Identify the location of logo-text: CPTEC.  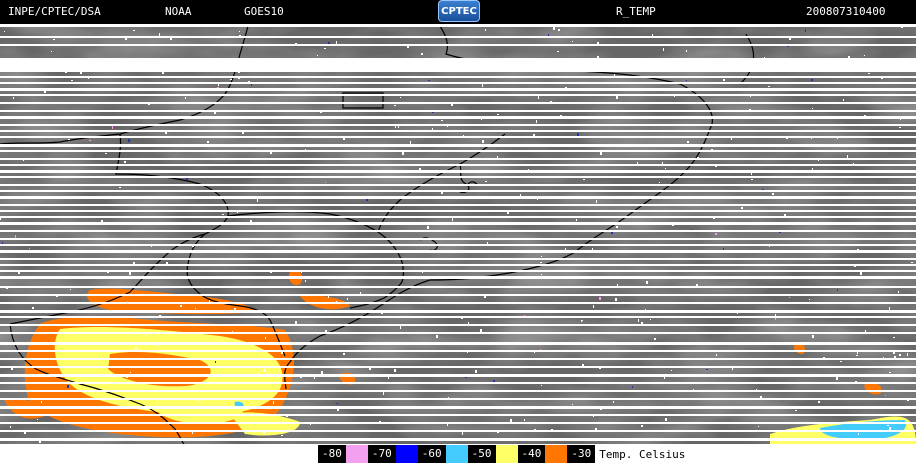
(459, 11).